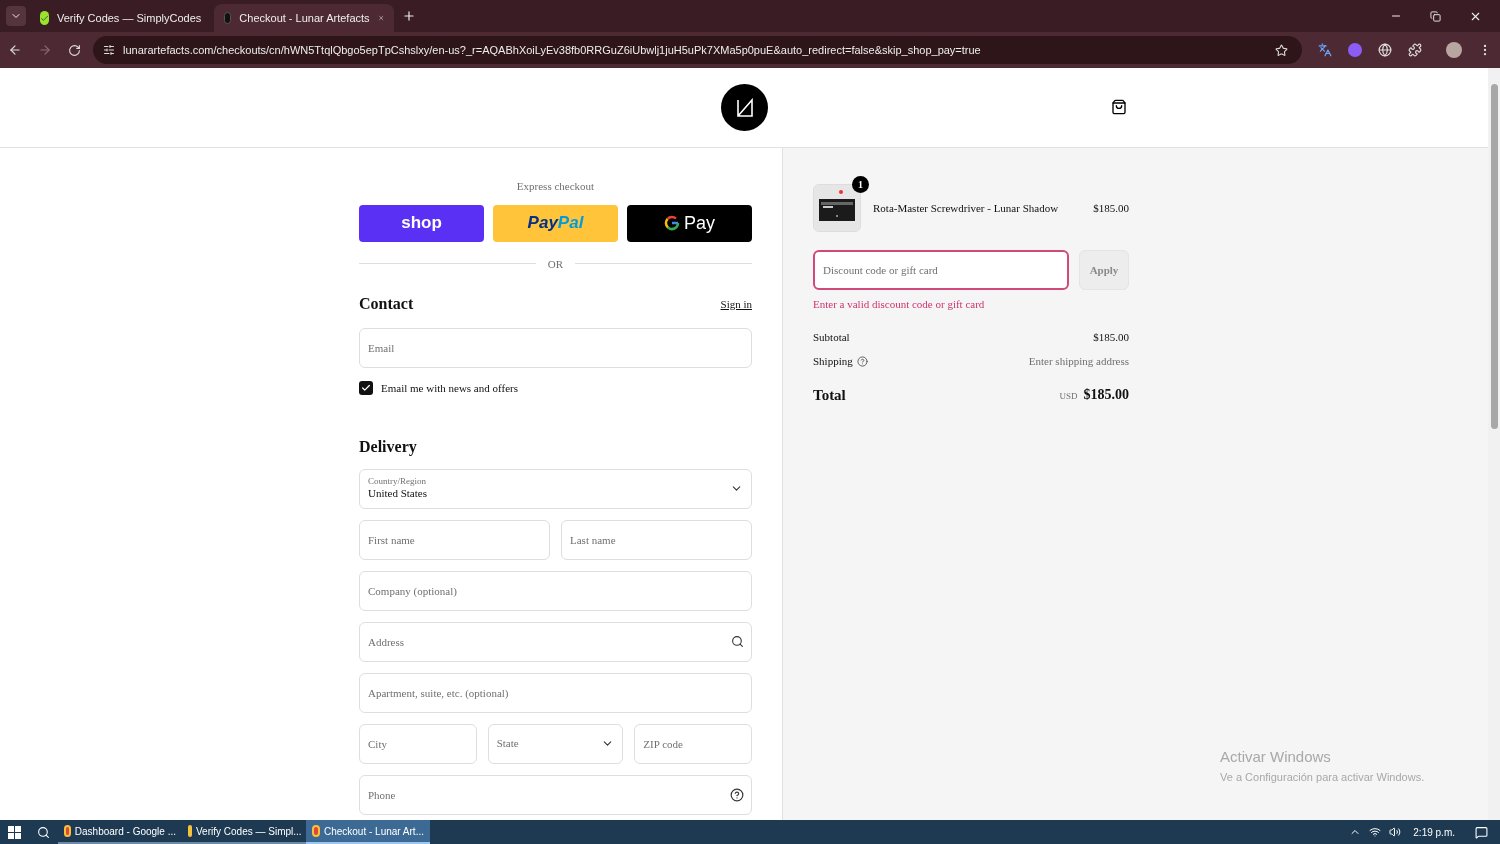  What do you see at coordinates (831, 337) in the screenshot?
I see `subtotal-label: Subtotal` at bounding box center [831, 337].